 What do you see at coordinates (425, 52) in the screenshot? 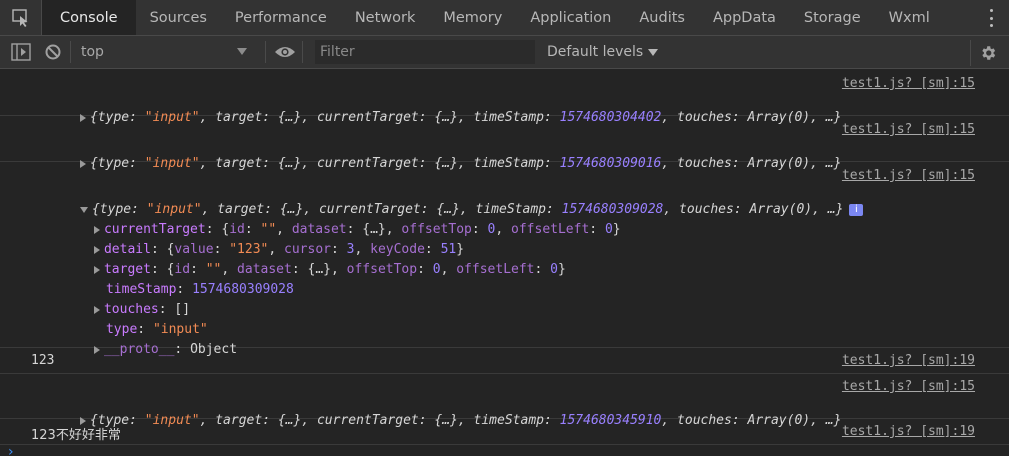
I see `filter-input` at bounding box center [425, 52].